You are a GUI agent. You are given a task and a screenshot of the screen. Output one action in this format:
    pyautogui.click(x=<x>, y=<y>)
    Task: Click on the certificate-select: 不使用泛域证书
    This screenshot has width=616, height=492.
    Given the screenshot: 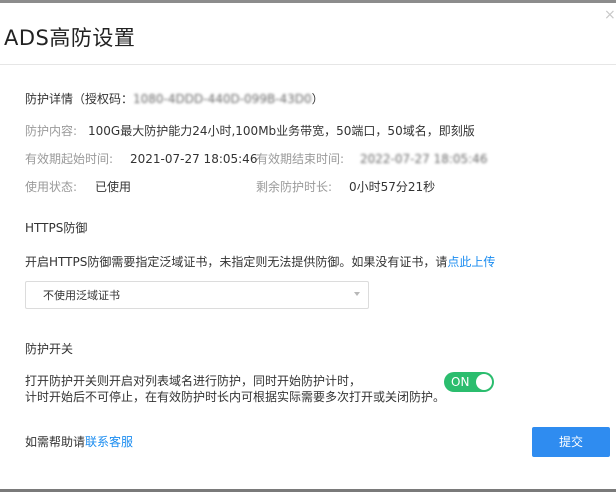 What is the action you would take?
    pyautogui.click(x=197, y=295)
    